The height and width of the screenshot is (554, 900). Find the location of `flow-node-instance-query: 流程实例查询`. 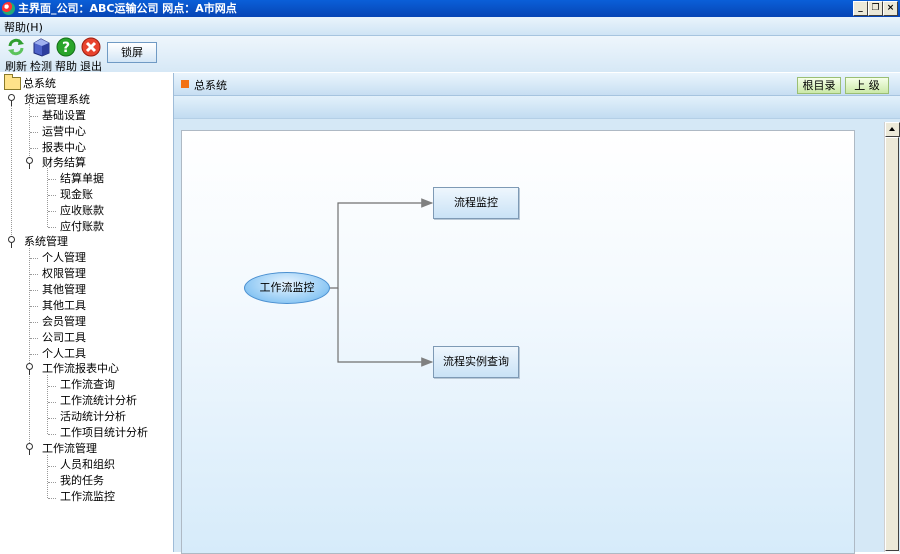

flow-node-instance-query: 流程实例查询 is located at coordinates (476, 362).